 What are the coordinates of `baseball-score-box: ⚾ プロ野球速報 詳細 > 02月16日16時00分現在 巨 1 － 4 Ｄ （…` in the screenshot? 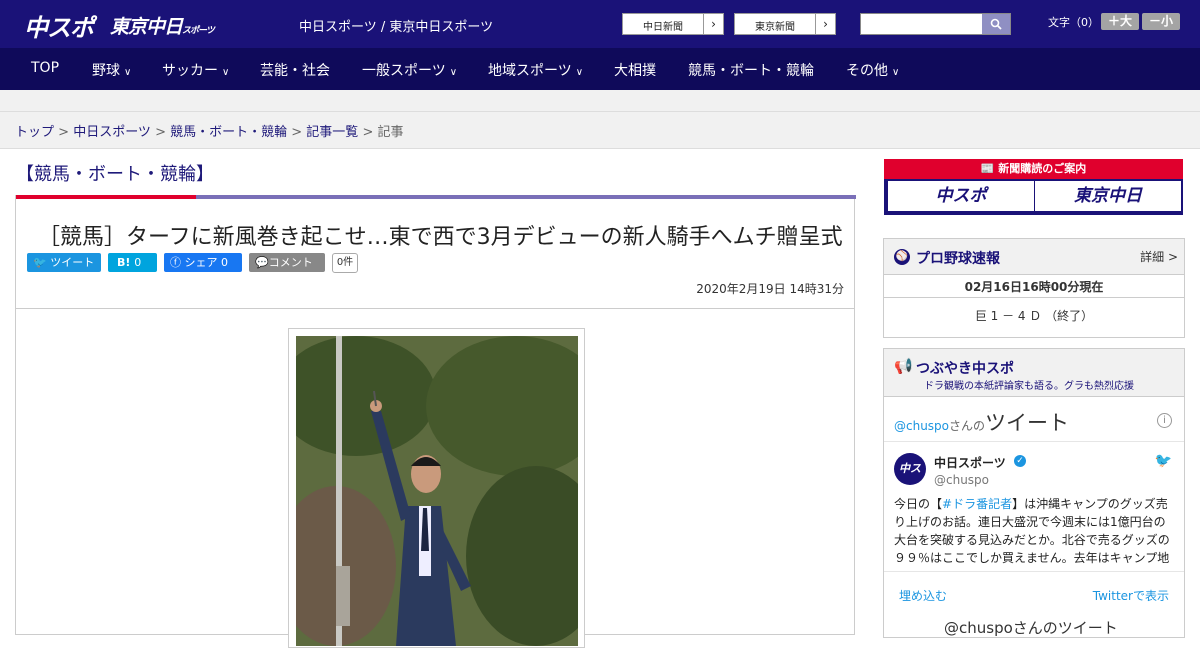 It's located at (1034, 288).